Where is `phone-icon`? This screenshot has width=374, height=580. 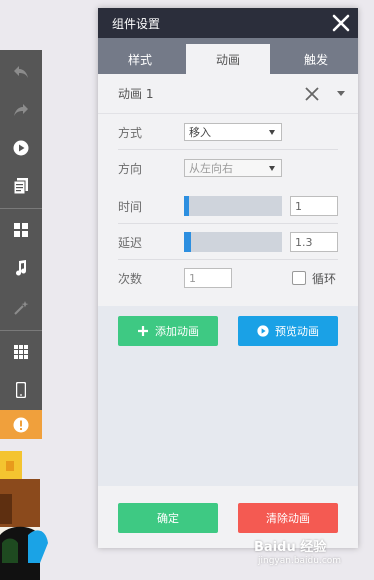 phone-icon is located at coordinates (21, 390).